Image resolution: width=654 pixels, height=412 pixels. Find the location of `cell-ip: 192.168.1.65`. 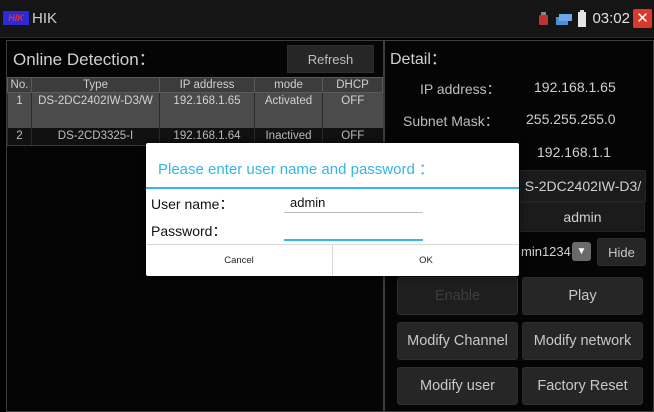

cell-ip: 192.168.1.65 is located at coordinates (207, 110).